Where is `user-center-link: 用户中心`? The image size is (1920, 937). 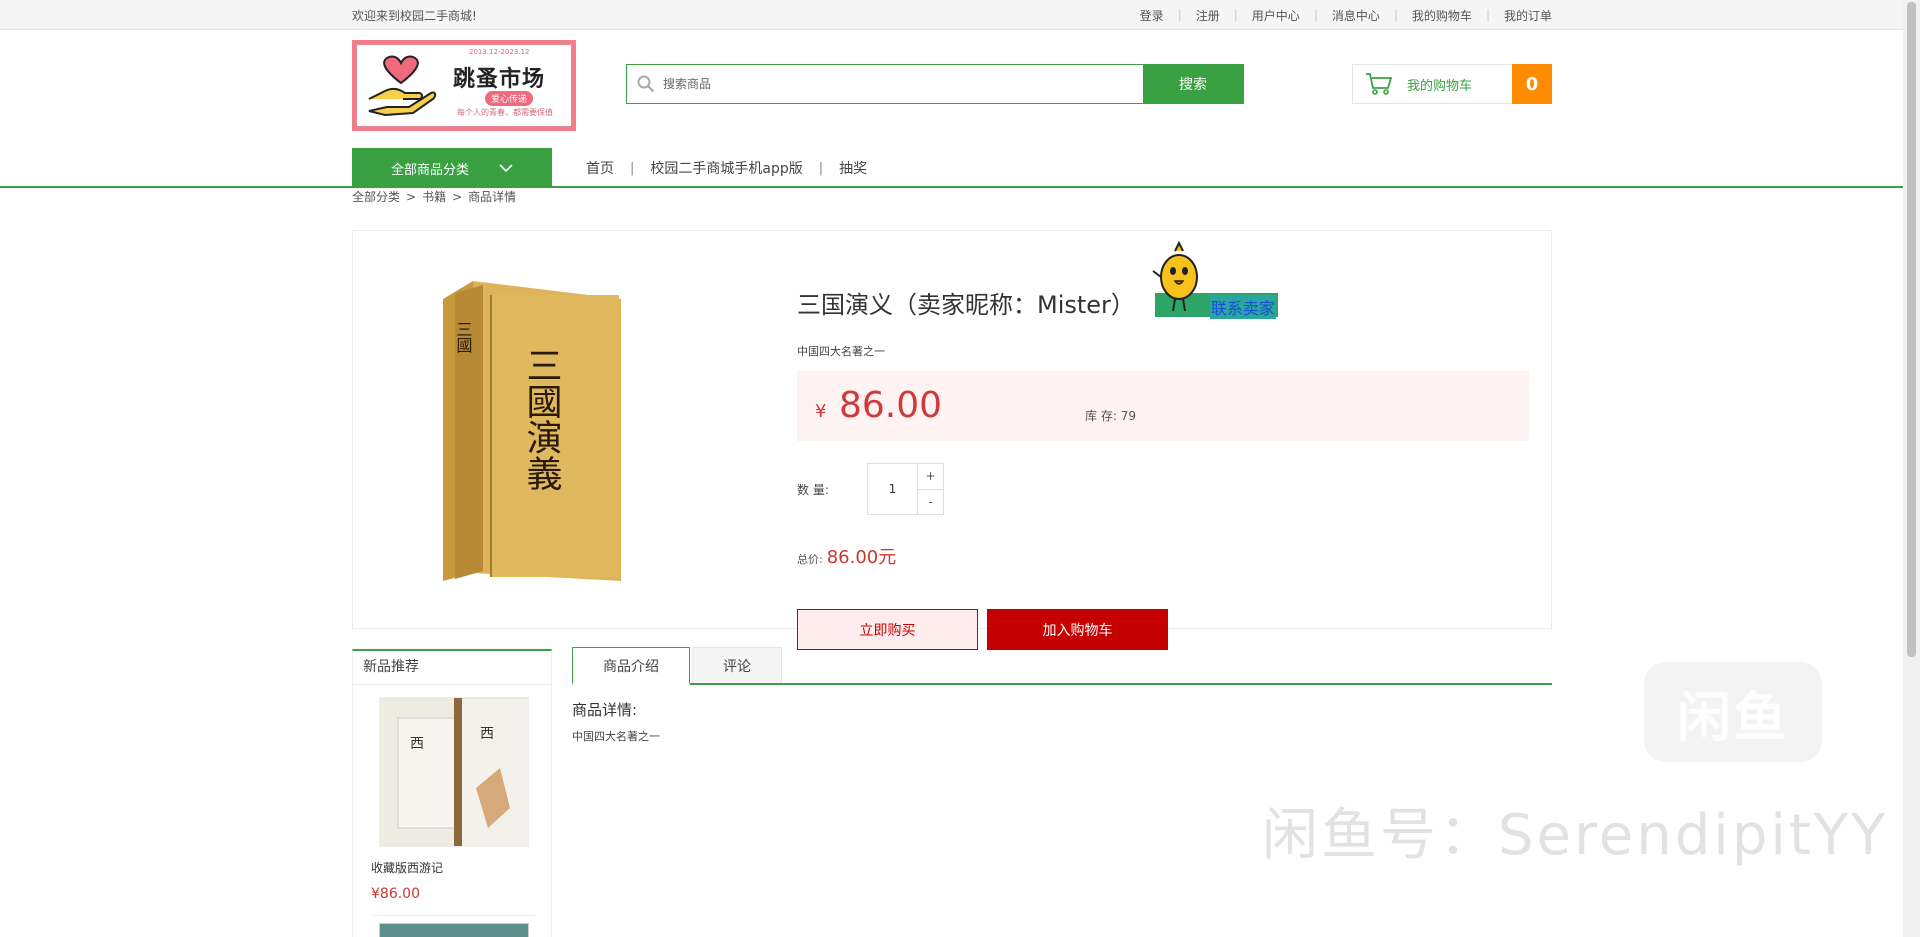
user-center-link: 用户中心 is located at coordinates (1276, 15).